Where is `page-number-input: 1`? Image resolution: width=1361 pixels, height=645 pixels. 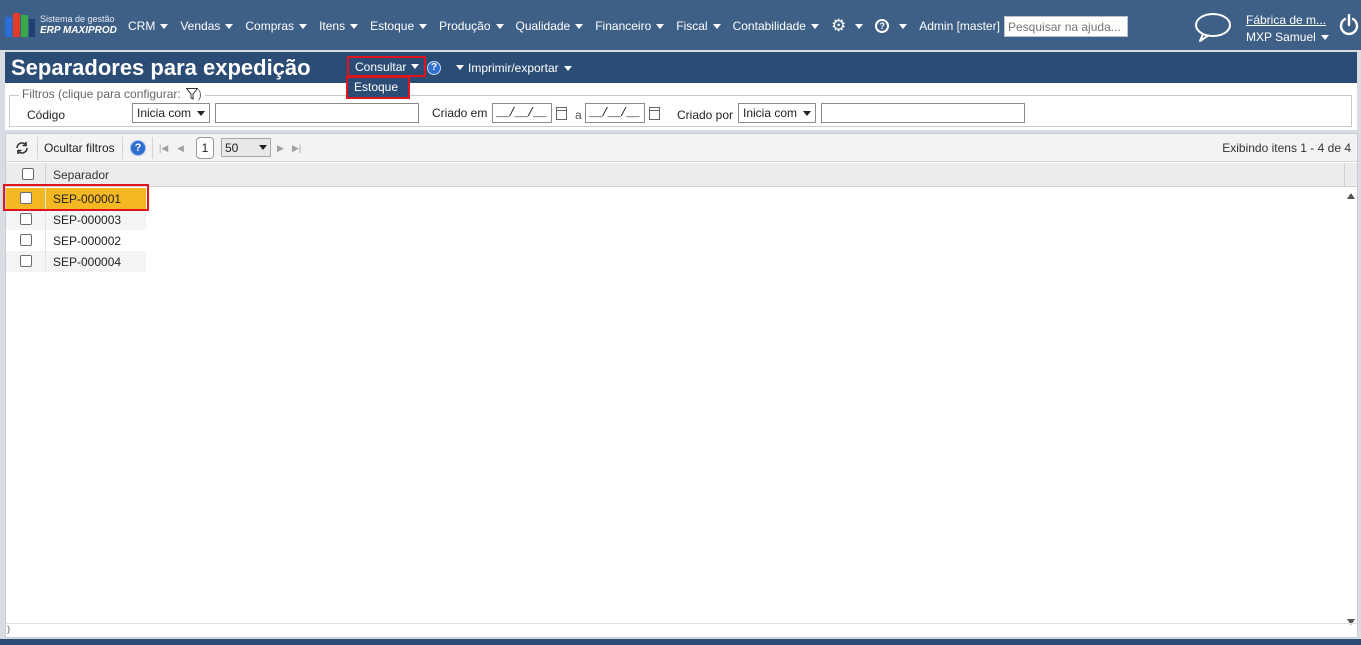
page-number-input: 1 is located at coordinates (205, 148).